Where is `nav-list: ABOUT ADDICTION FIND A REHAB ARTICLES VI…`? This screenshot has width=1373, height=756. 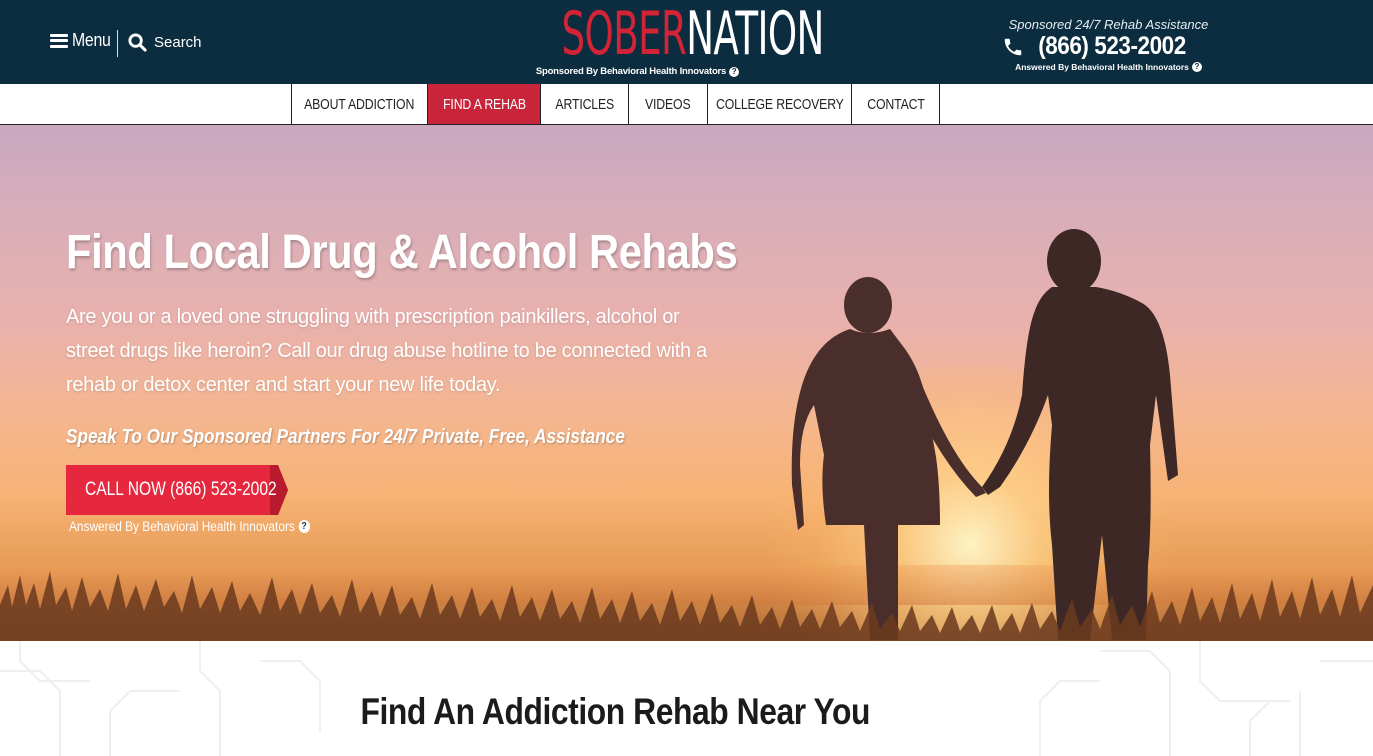 nav-list: ABOUT ADDICTION FIND A REHAB ARTICLES VI… is located at coordinates (615, 104).